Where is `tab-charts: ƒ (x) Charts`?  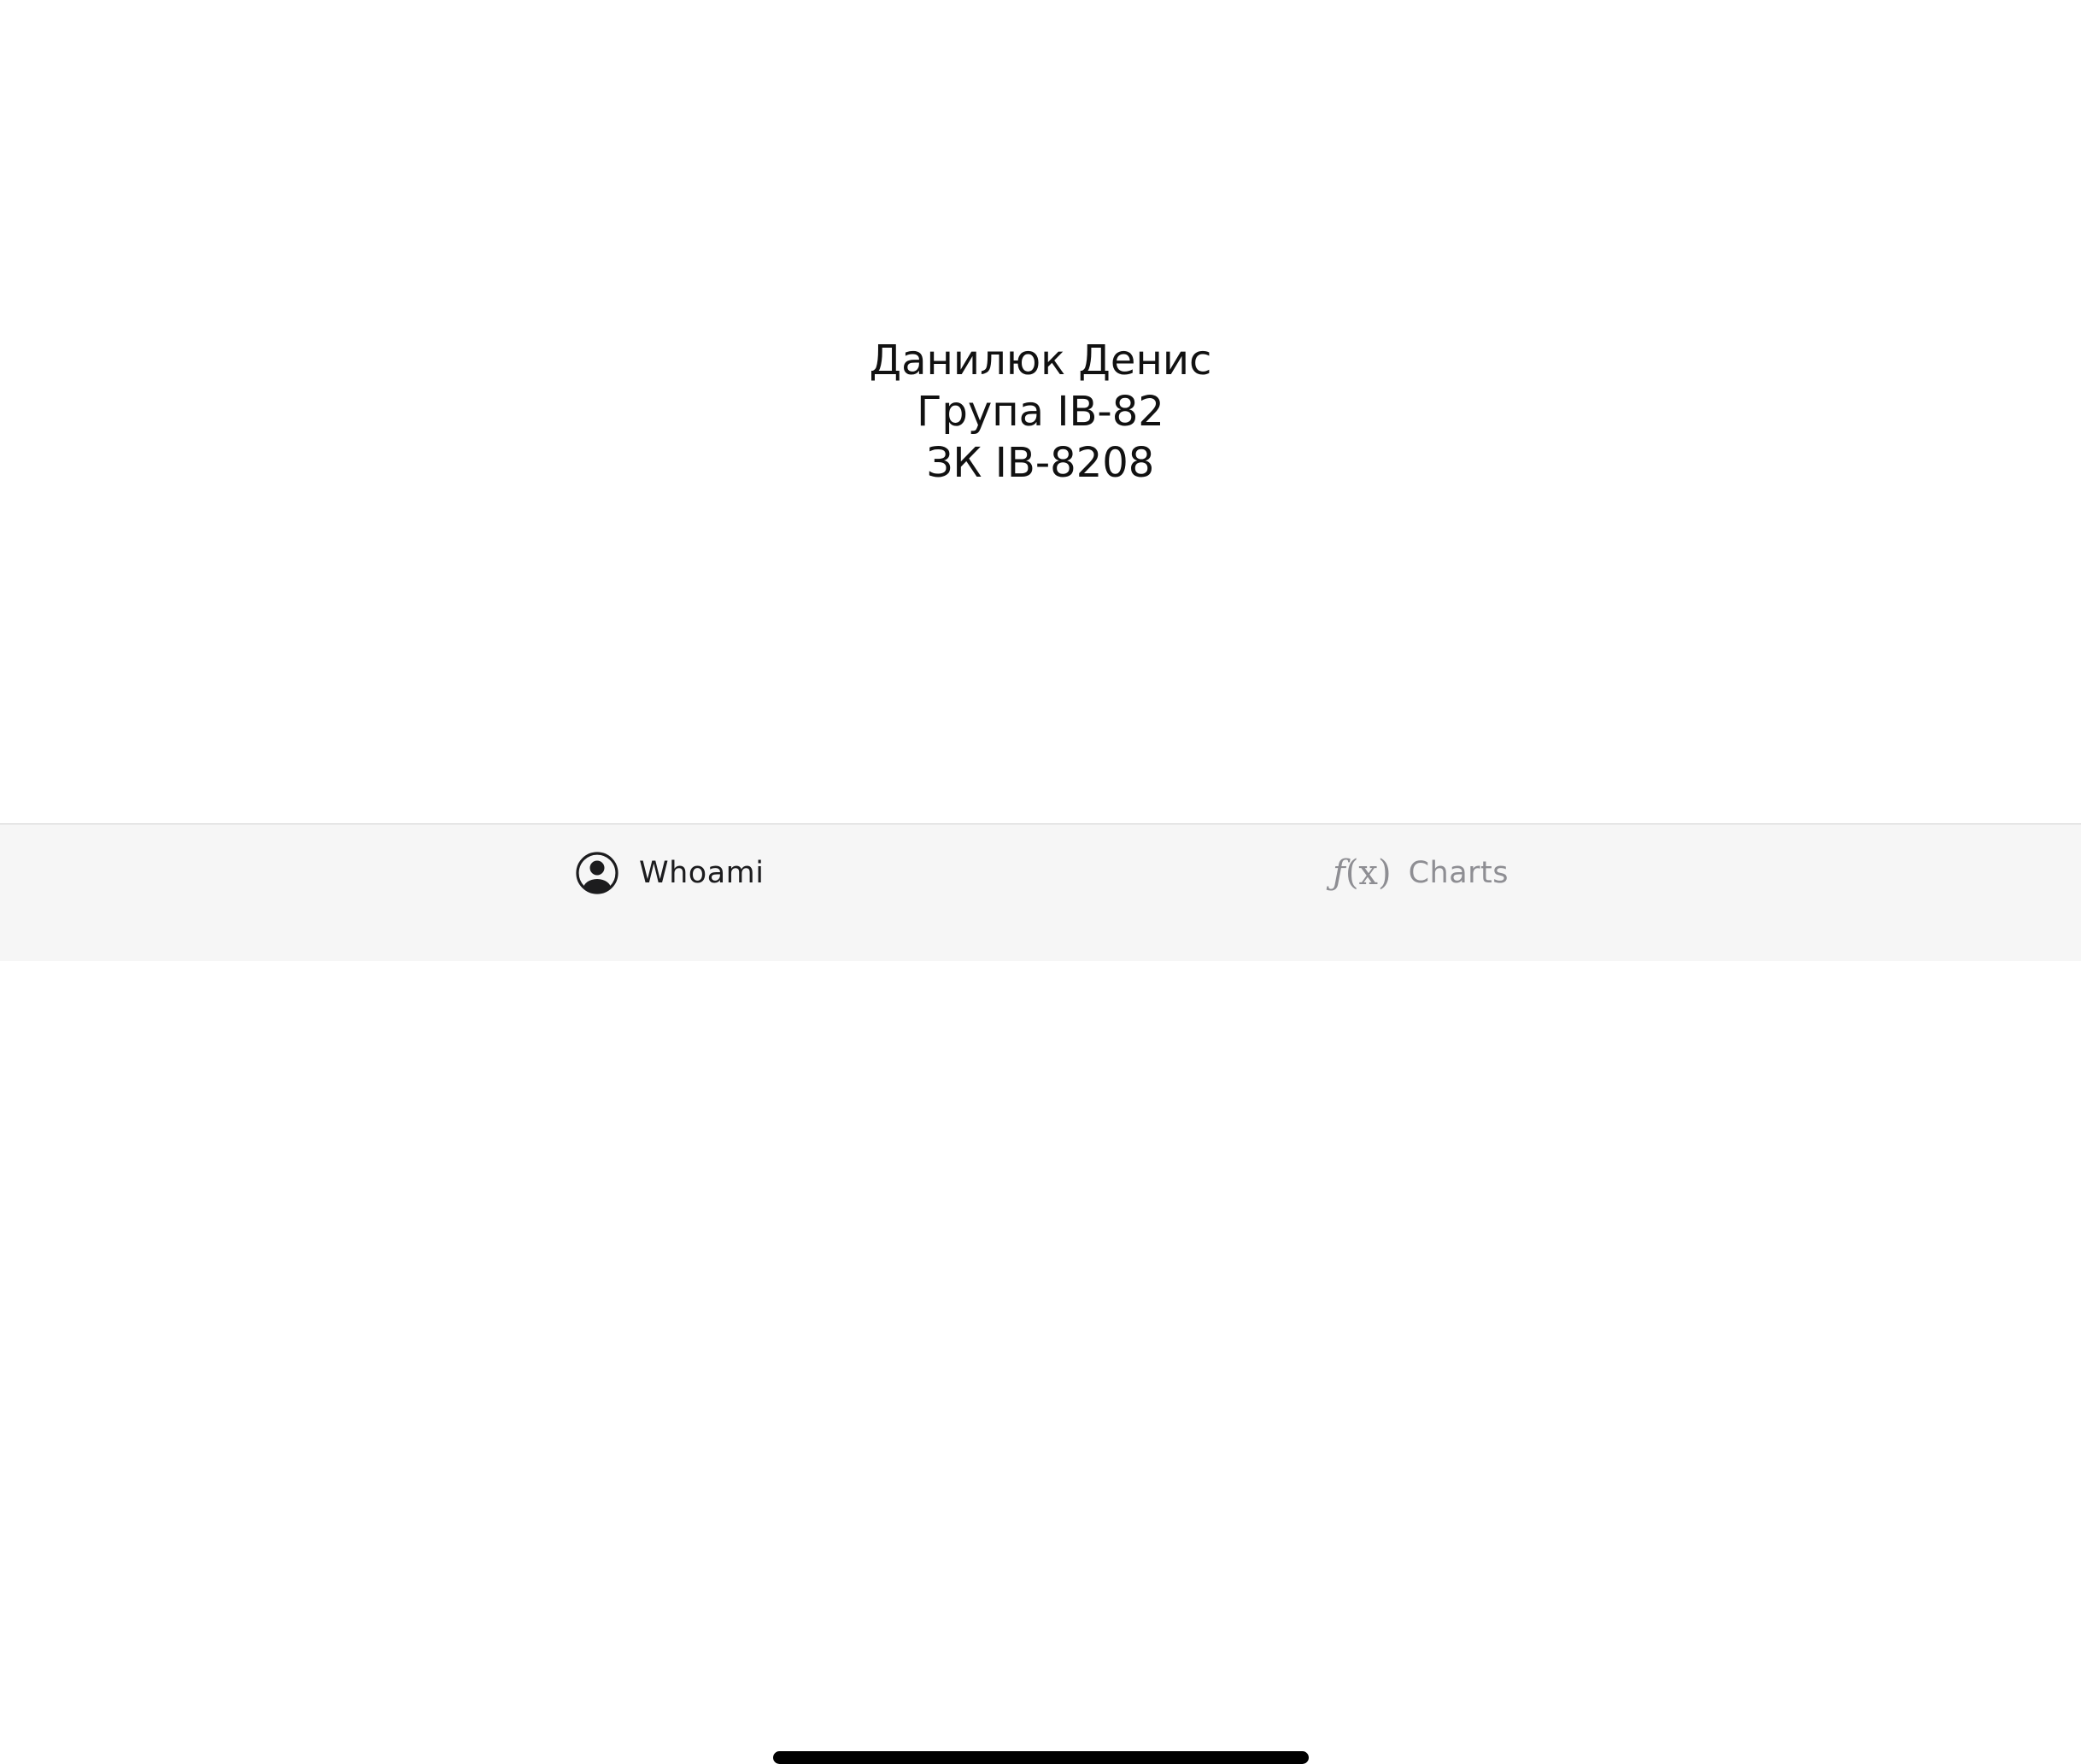 tab-charts: ƒ (x) Charts is located at coordinates (1421, 873).